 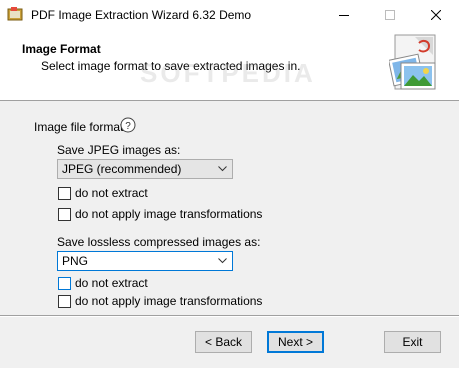 I want to click on lossless-do-not-extract-checkbox, so click(x=64, y=283).